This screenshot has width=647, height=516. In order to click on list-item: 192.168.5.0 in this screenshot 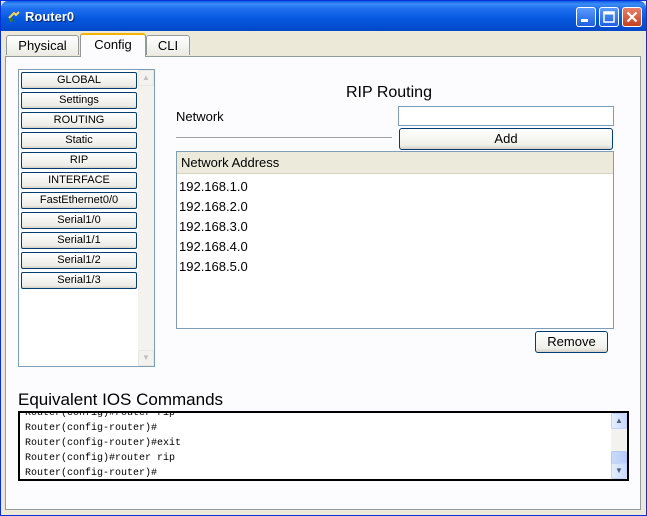, I will do `click(213, 266)`.